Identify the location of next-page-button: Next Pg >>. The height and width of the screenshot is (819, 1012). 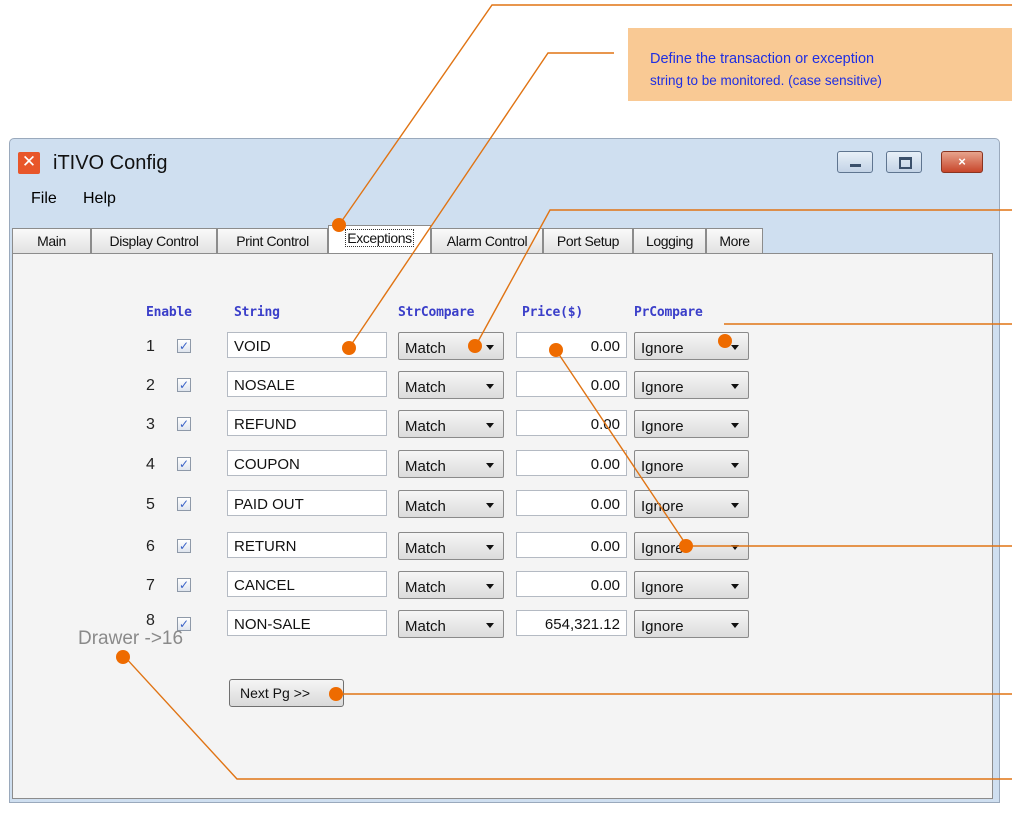
(286, 693).